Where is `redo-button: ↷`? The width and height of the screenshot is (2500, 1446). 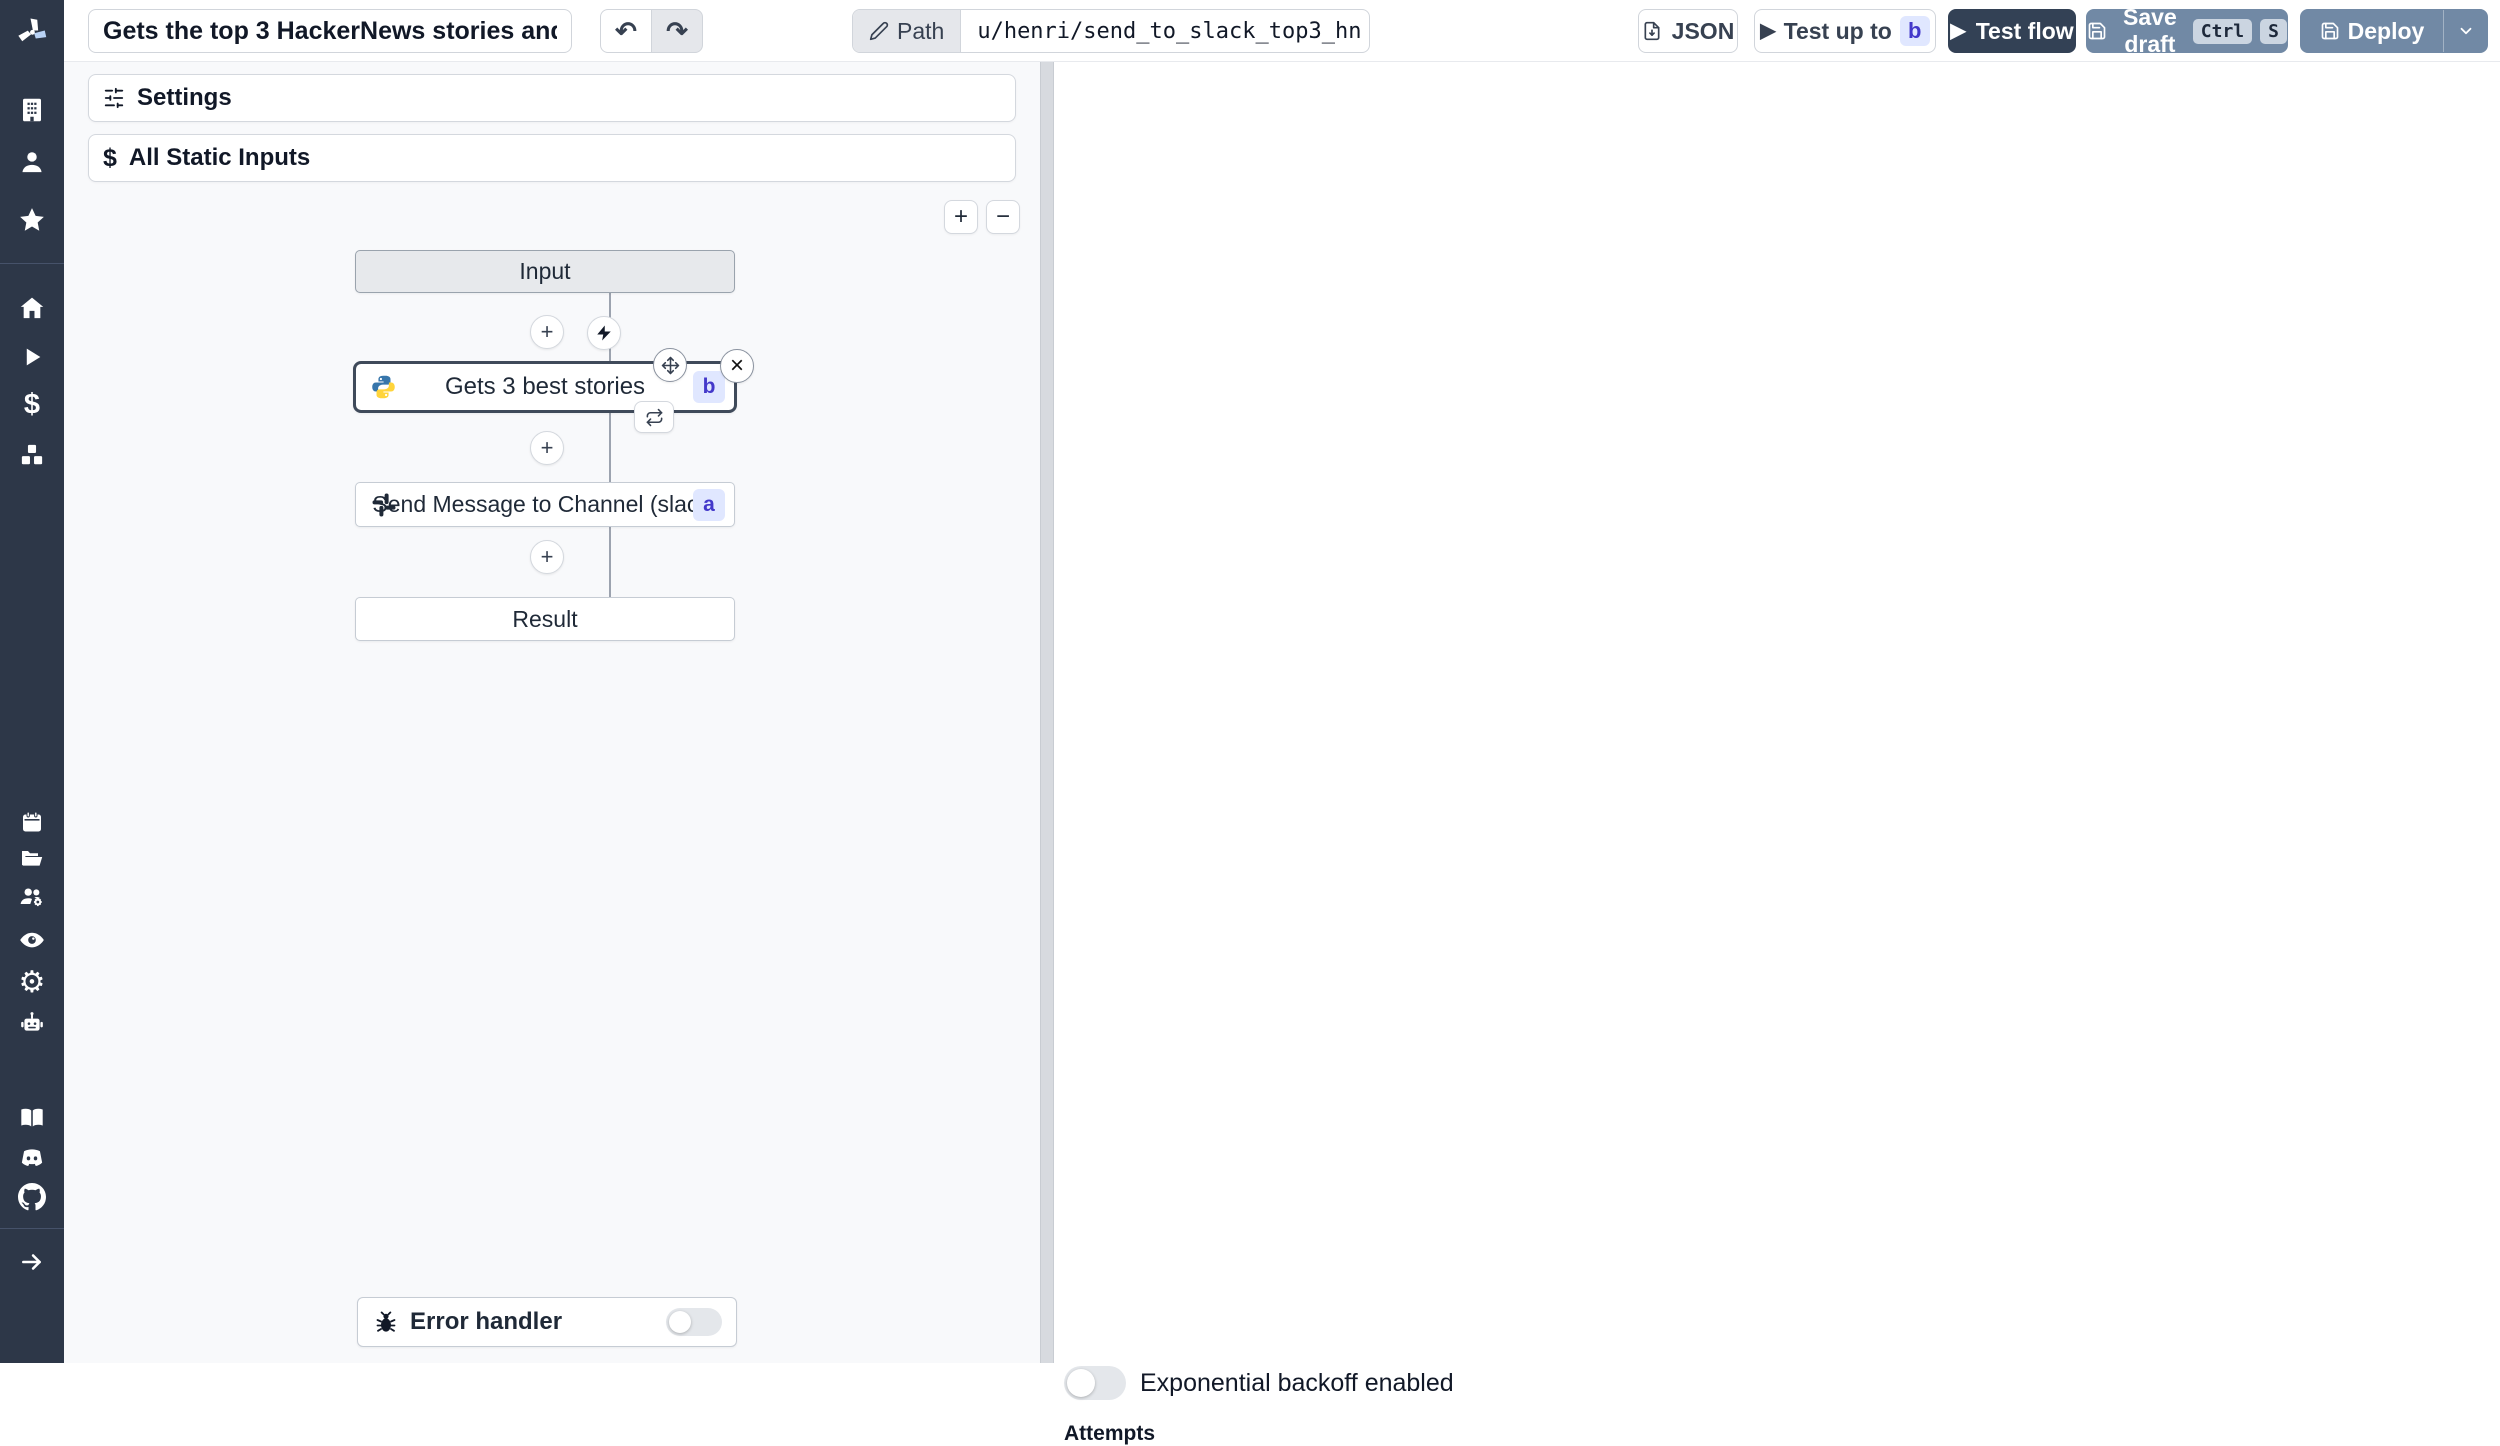
redo-button: ↷ is located at coordinates (677, 31).